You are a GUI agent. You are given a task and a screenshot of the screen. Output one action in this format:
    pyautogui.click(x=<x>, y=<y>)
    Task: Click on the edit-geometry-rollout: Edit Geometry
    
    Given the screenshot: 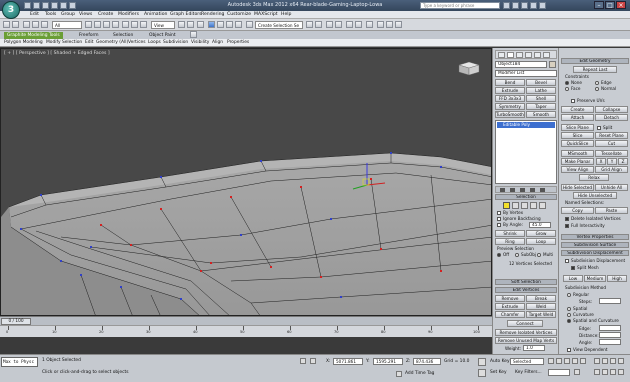 What is the action you would take?
    pyautogui.click(x=595, y=61)
    